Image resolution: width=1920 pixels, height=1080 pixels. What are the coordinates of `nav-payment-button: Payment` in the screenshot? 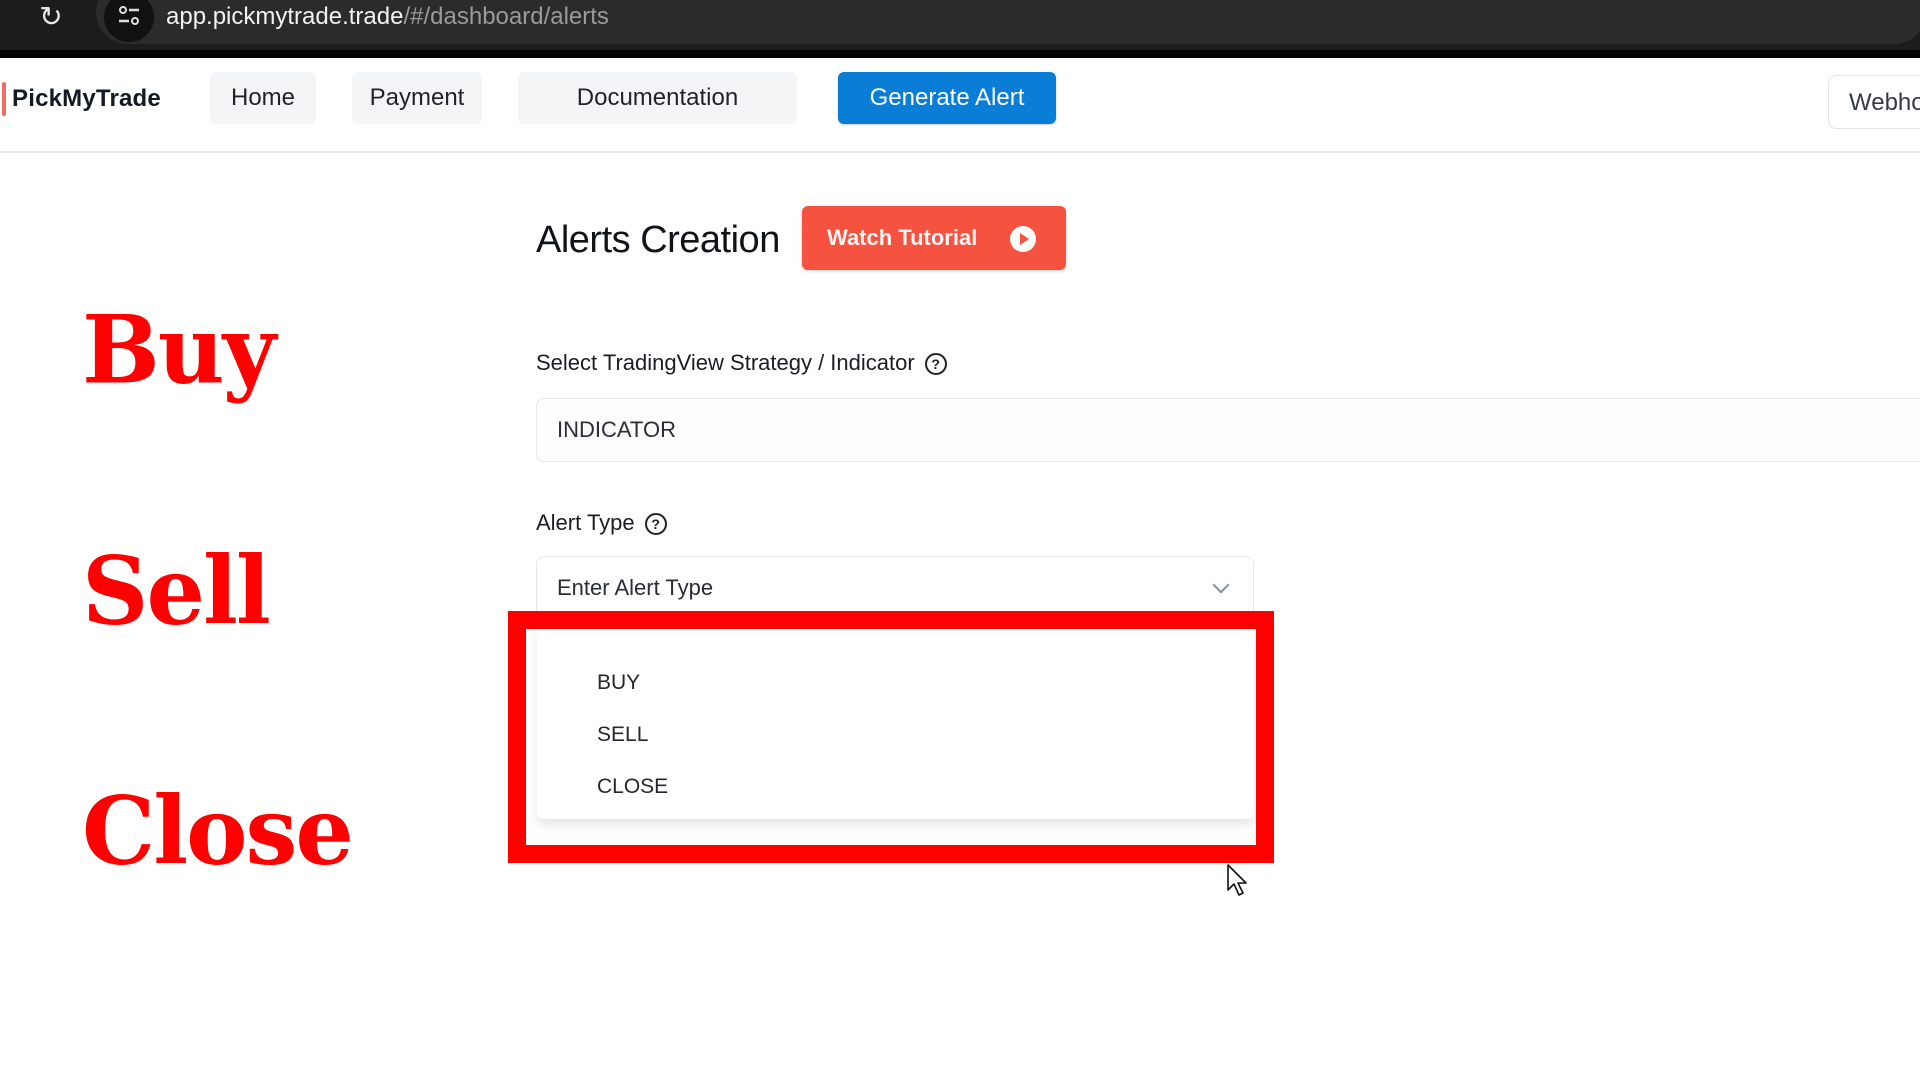 It's located at (417, 98).